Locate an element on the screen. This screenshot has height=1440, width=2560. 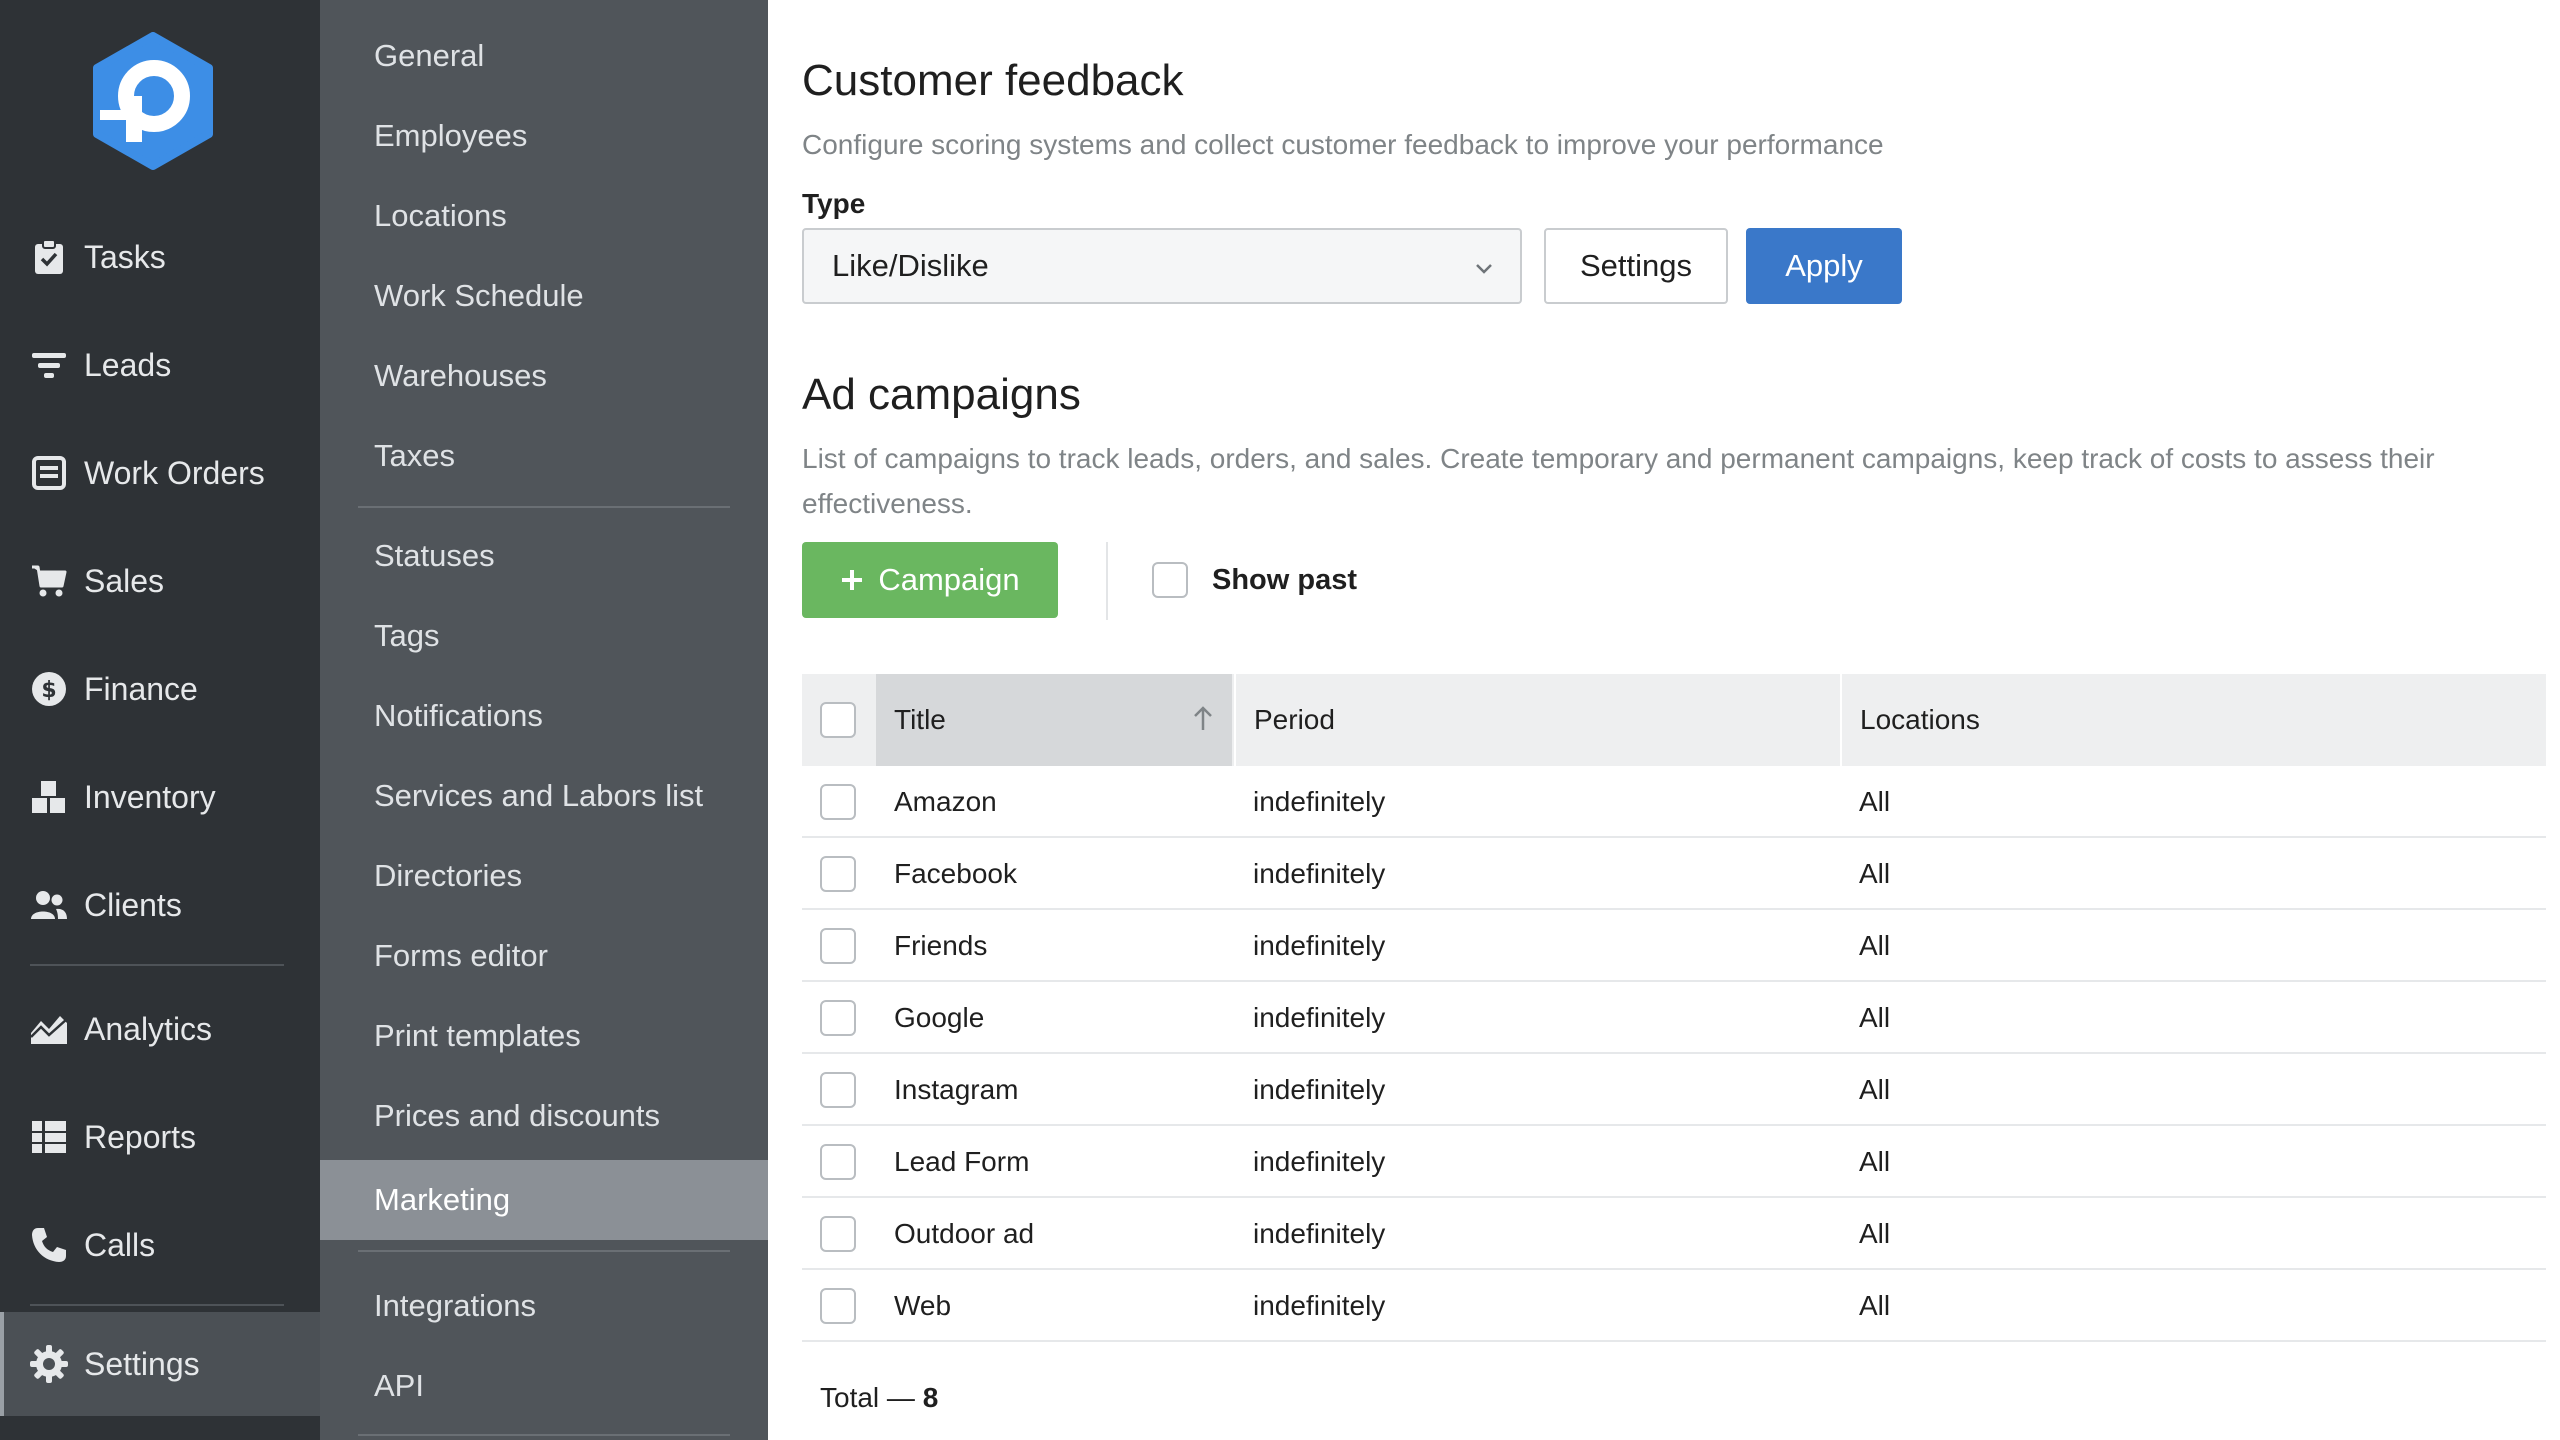
select-all-checkbox is located at coordinates (838, 720).